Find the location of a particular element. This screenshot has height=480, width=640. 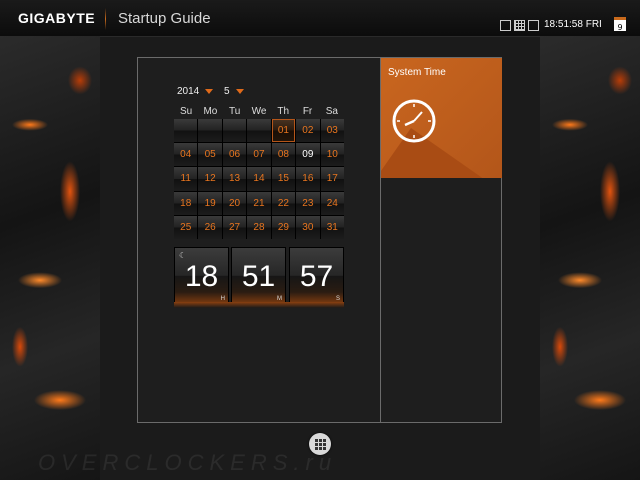

calendar-day: 18 is located at coordinates (186, 203).